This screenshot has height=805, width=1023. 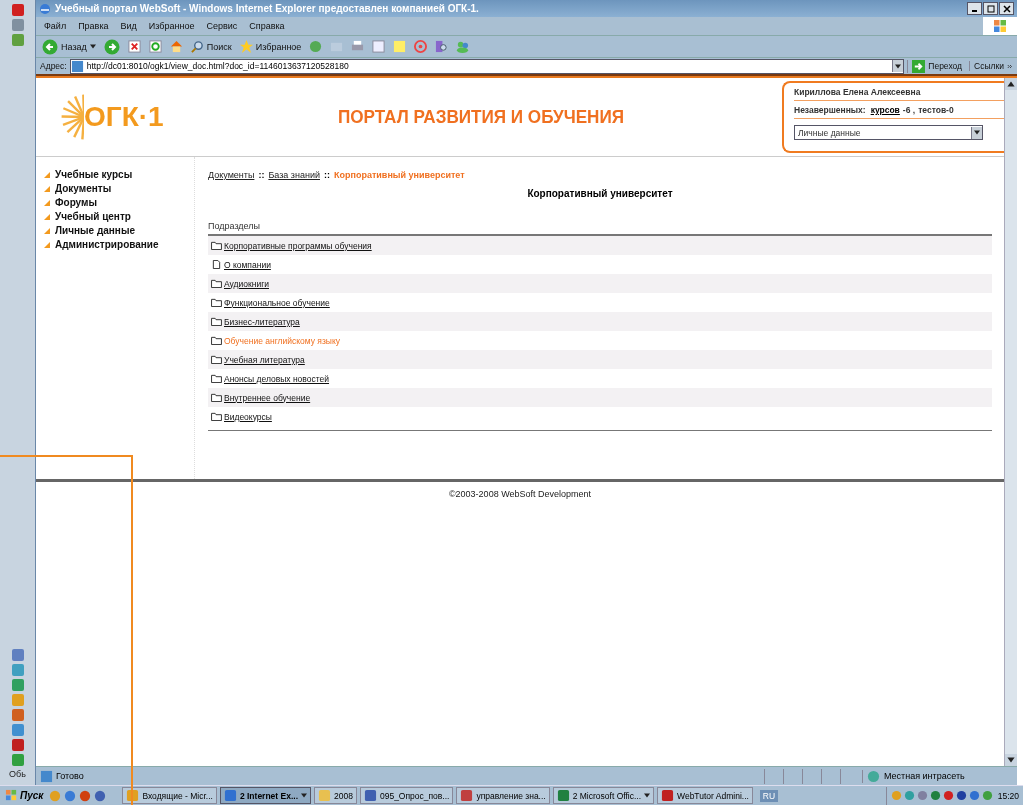 What do you see at coordinates (487, 66) in the screenshot?
I see `address-field: http://dc01:8010/ogk1/view_doc.html?doc_id=1146013637120528180` at bounding box center [487, 66].